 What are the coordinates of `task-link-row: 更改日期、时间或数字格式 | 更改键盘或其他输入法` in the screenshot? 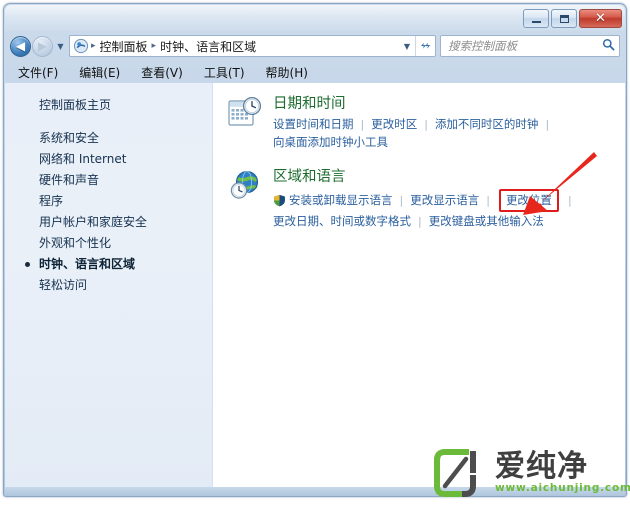 It's located at (449, 221).